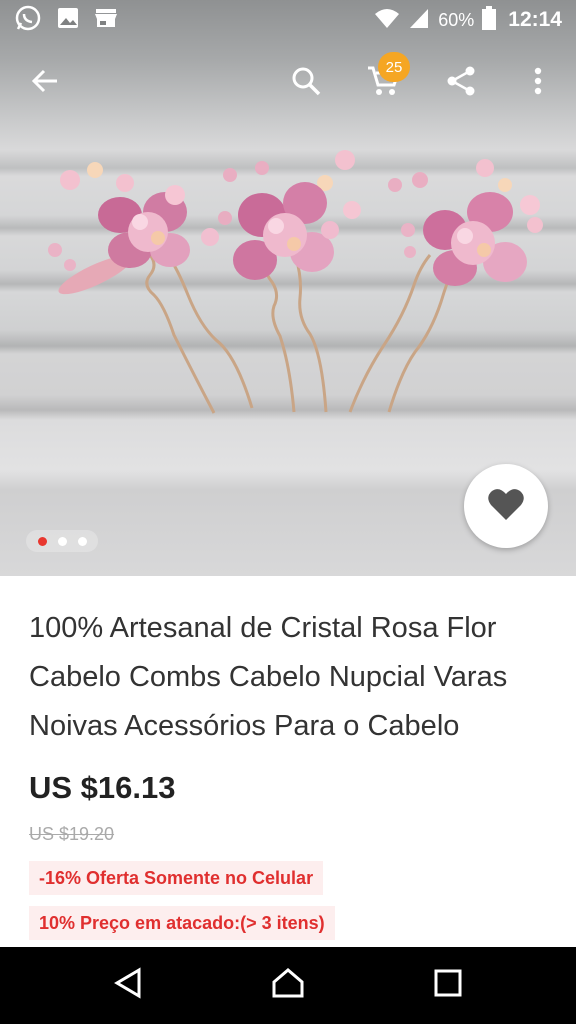 The width and height of the screenshot is (576, 1024). Describe the element at coordinates (28, 20) in the screenshot. I see `whatsapp-icon` at that location.